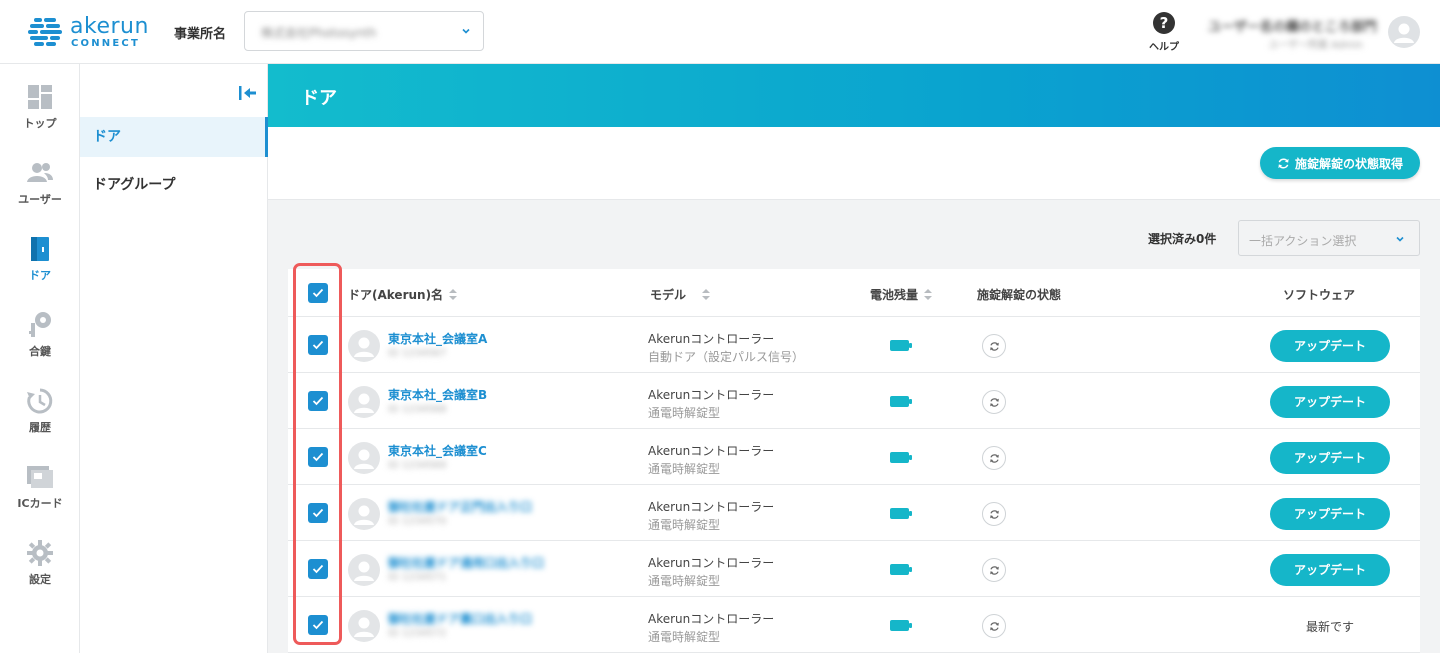 The width and height of the screenshot is (1440, 653). I want to click on nav-label: トップ, so click(40, 123).